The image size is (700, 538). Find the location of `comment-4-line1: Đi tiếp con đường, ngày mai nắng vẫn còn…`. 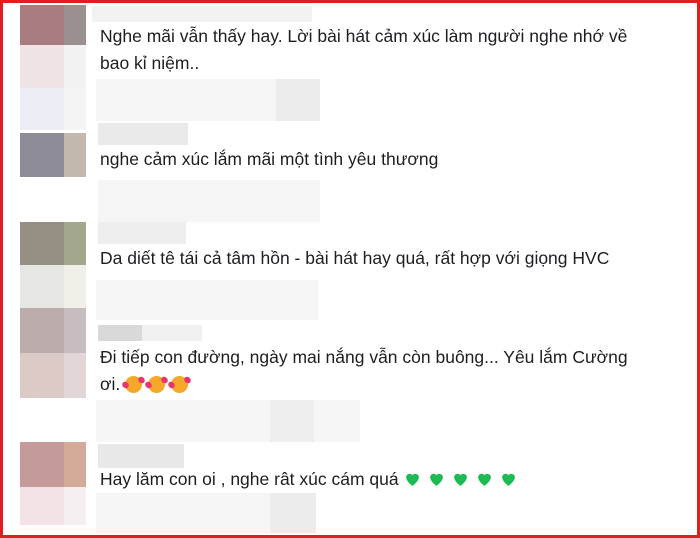

comment-4-line1: Đi tiếp con đường, ngày mai nắng vẫn còn… is located at coordinates (364, 357).